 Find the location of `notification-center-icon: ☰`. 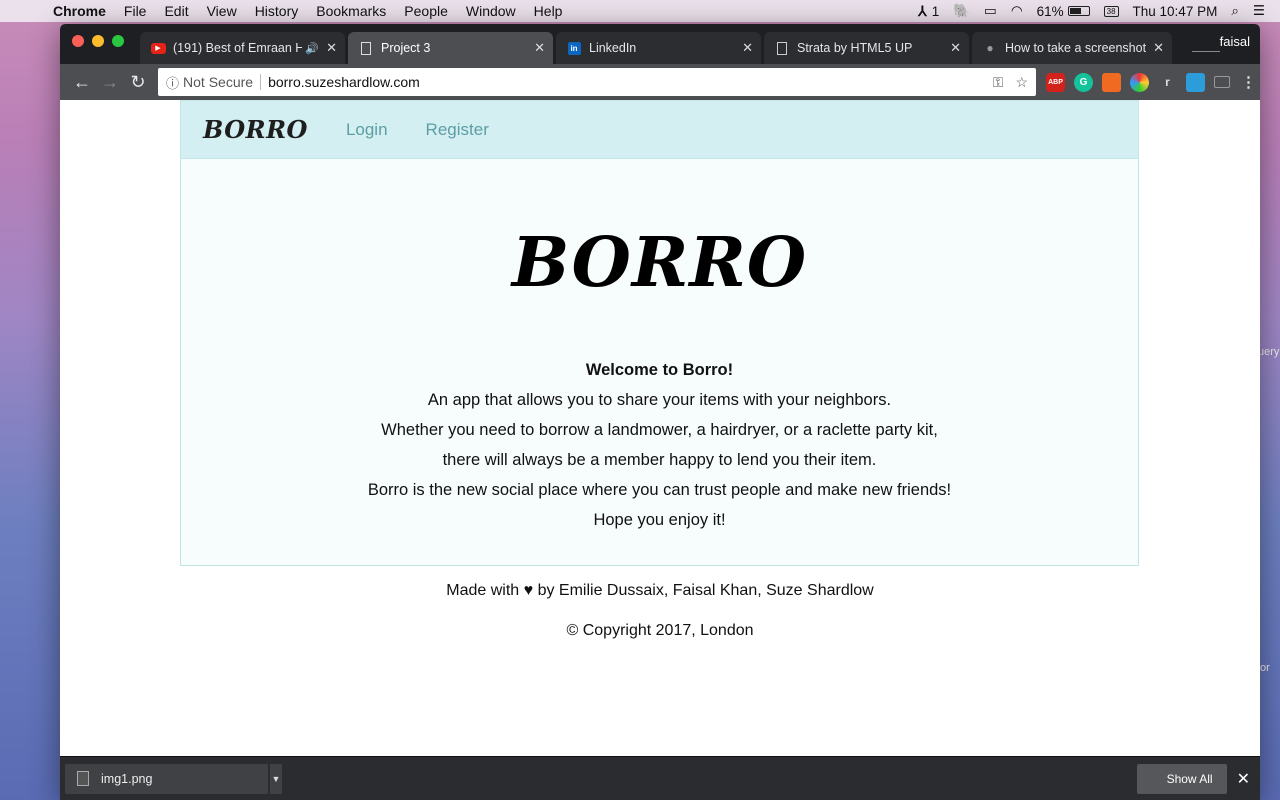

notification-center-icon: ☰ is located at coordinates (1259, 11).